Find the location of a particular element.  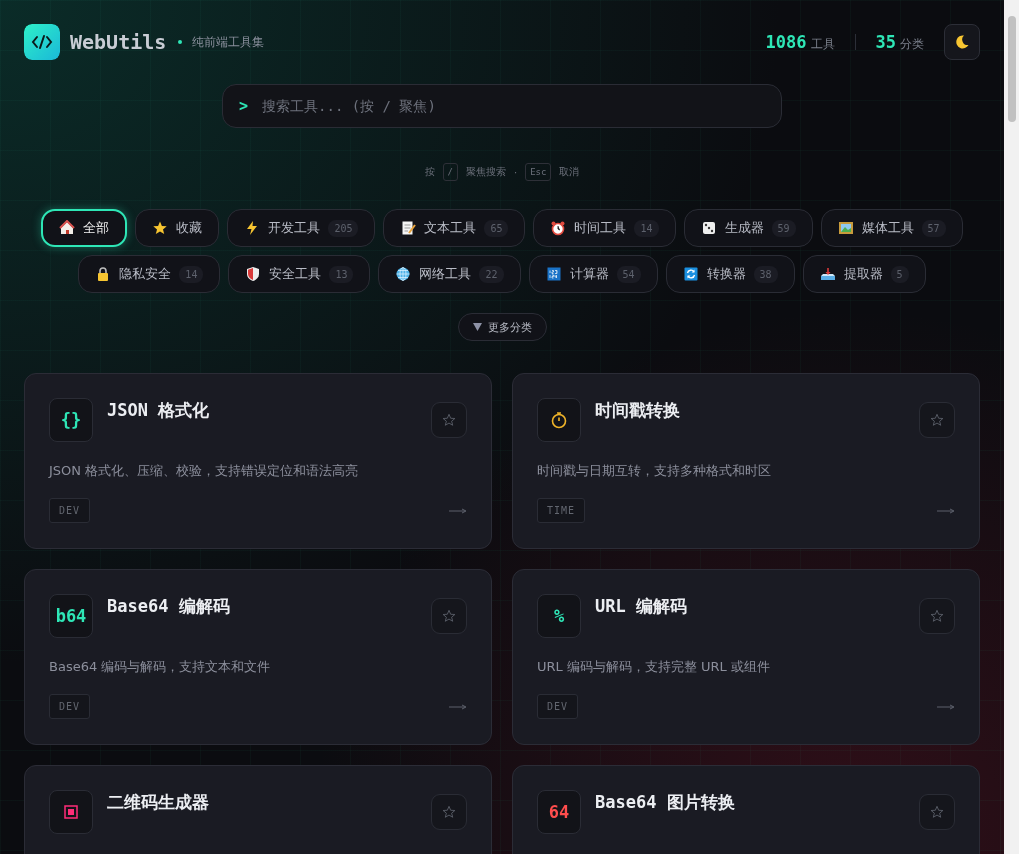

tool-title: 二维码生成器 is located at coordinates (158, 802).